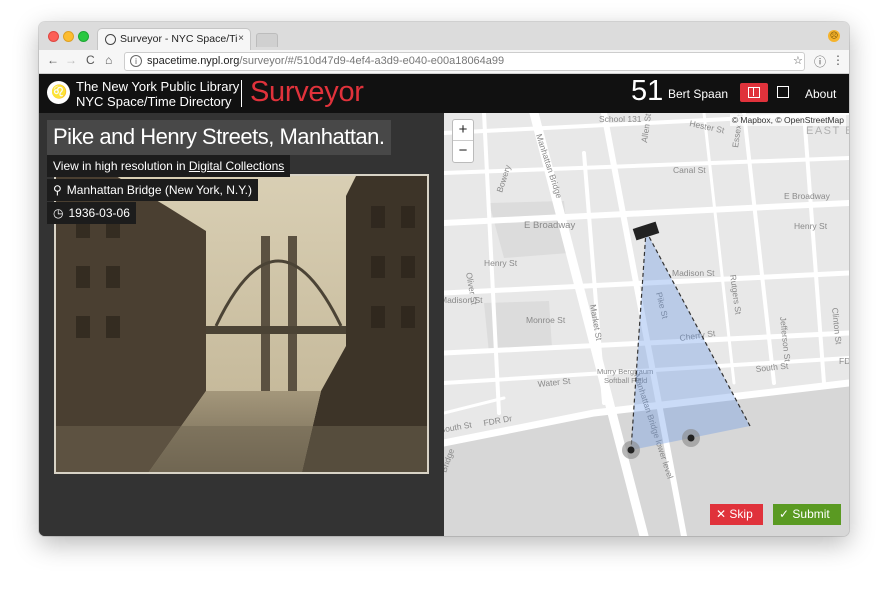 The image size is (888, 591). I want to click on skip-label: Skip, so click(741, 514).